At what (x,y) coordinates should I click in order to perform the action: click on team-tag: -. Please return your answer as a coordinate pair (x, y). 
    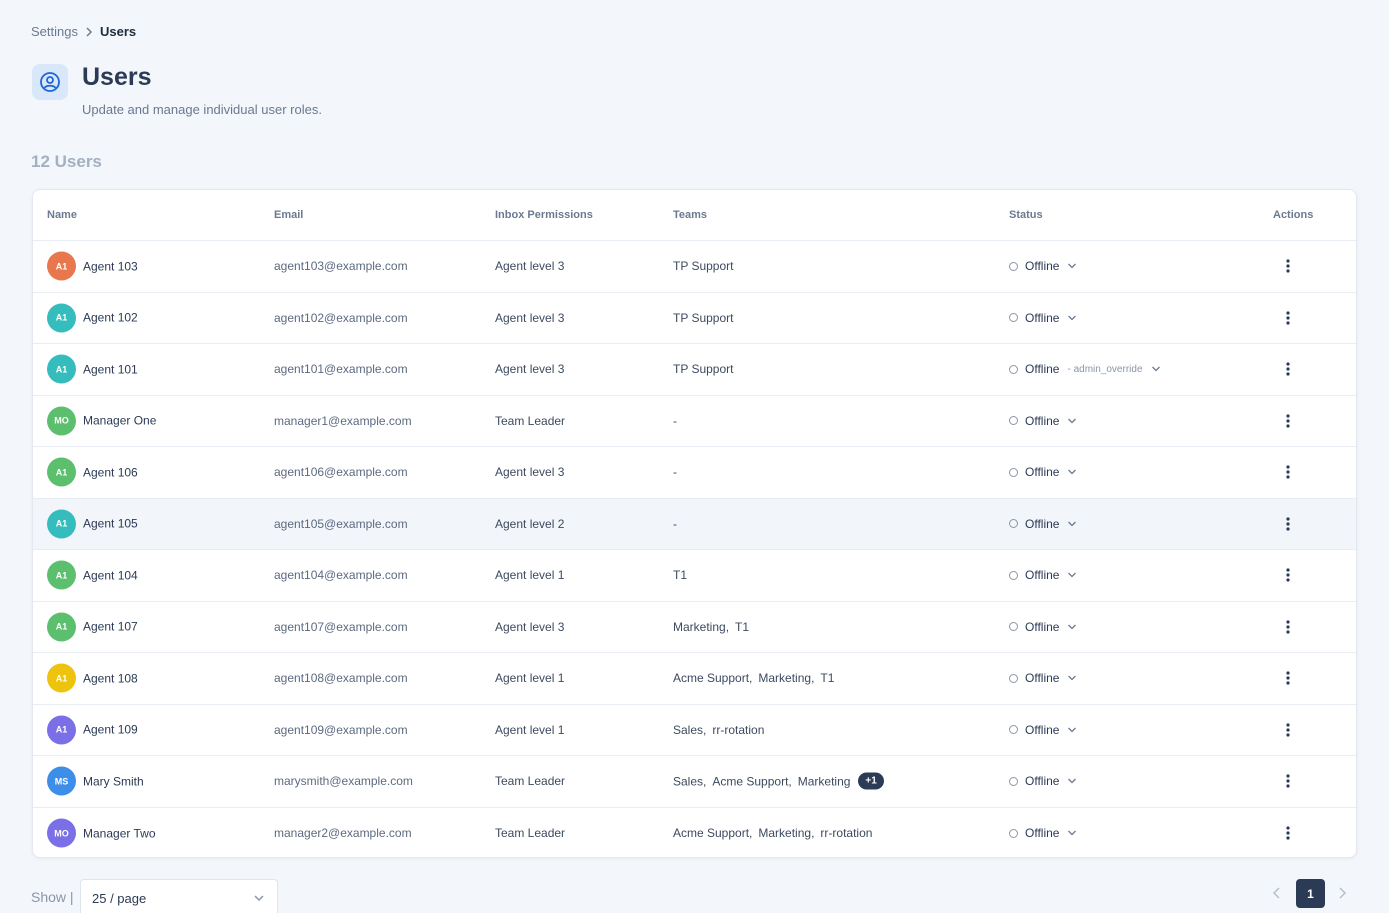
    Looking at the image, I should click on (675, 420).